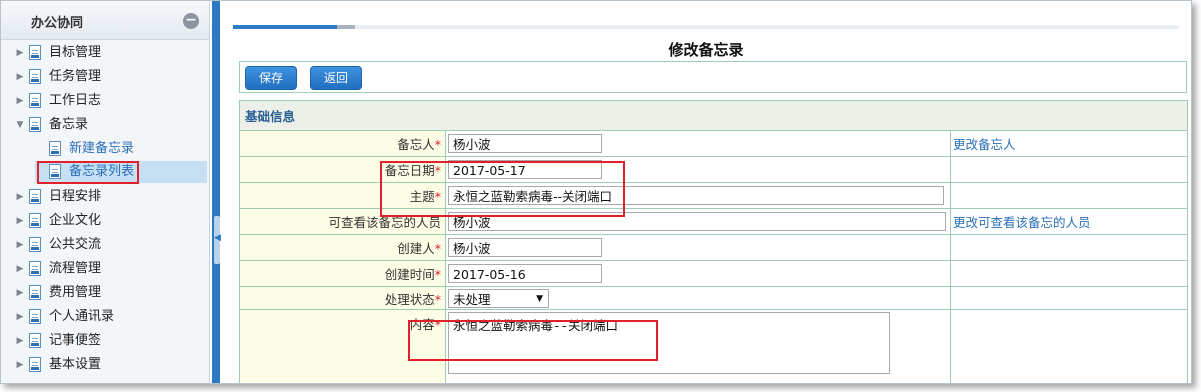 This screenshot has width=1201, height=392. I want to click on sidebar-subitem-new-memo: 新建备忘录, so click(120, 149).